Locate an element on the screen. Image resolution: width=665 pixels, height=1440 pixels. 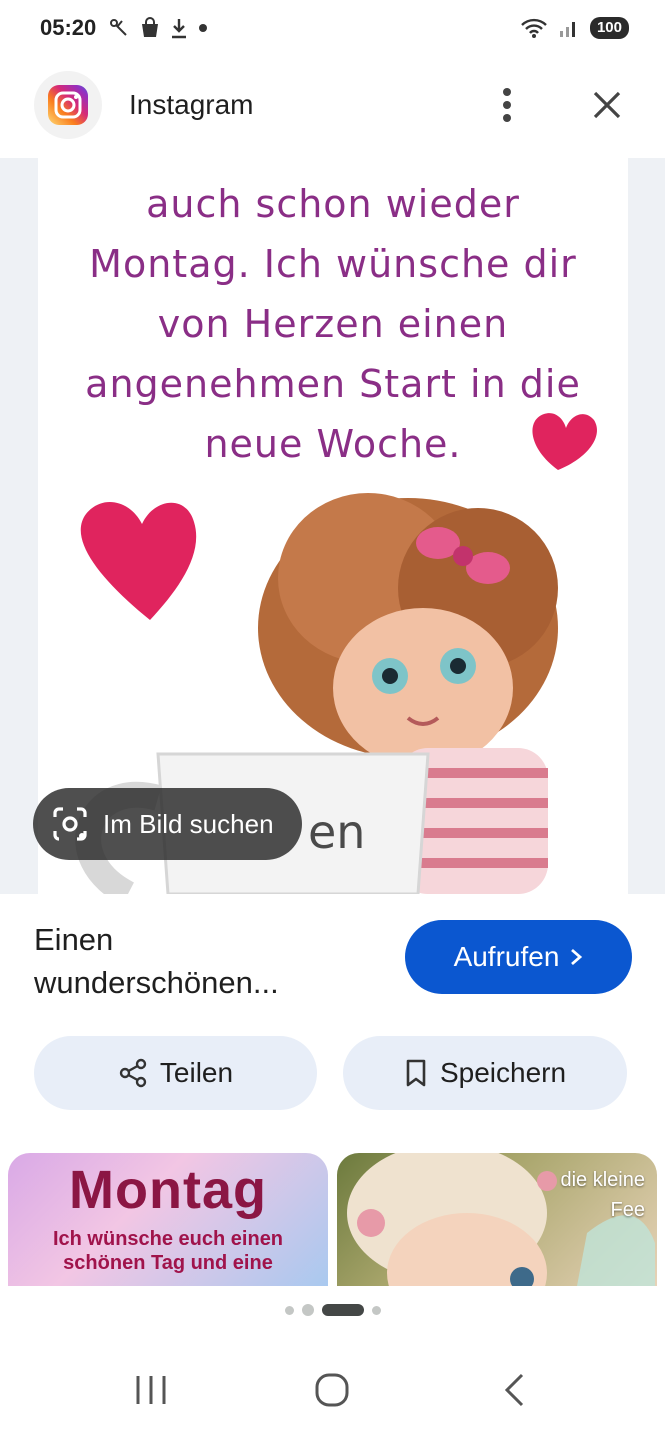
app-icon-container is located at coordinates (68, 105).